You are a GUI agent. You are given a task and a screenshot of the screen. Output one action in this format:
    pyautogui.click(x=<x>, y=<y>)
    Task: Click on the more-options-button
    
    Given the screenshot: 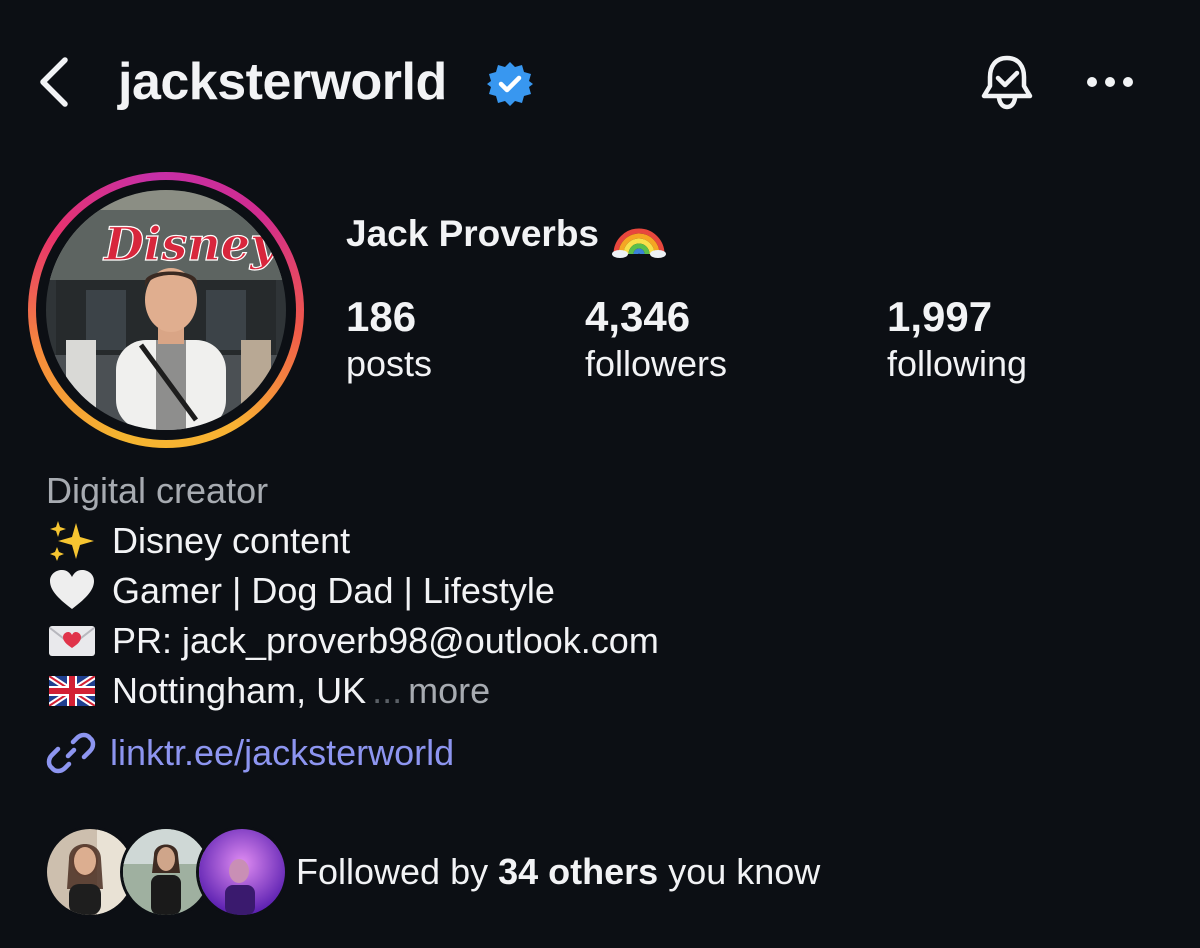 What is the action you would take?
    pyautogui.click(x=1110, y=82)
    